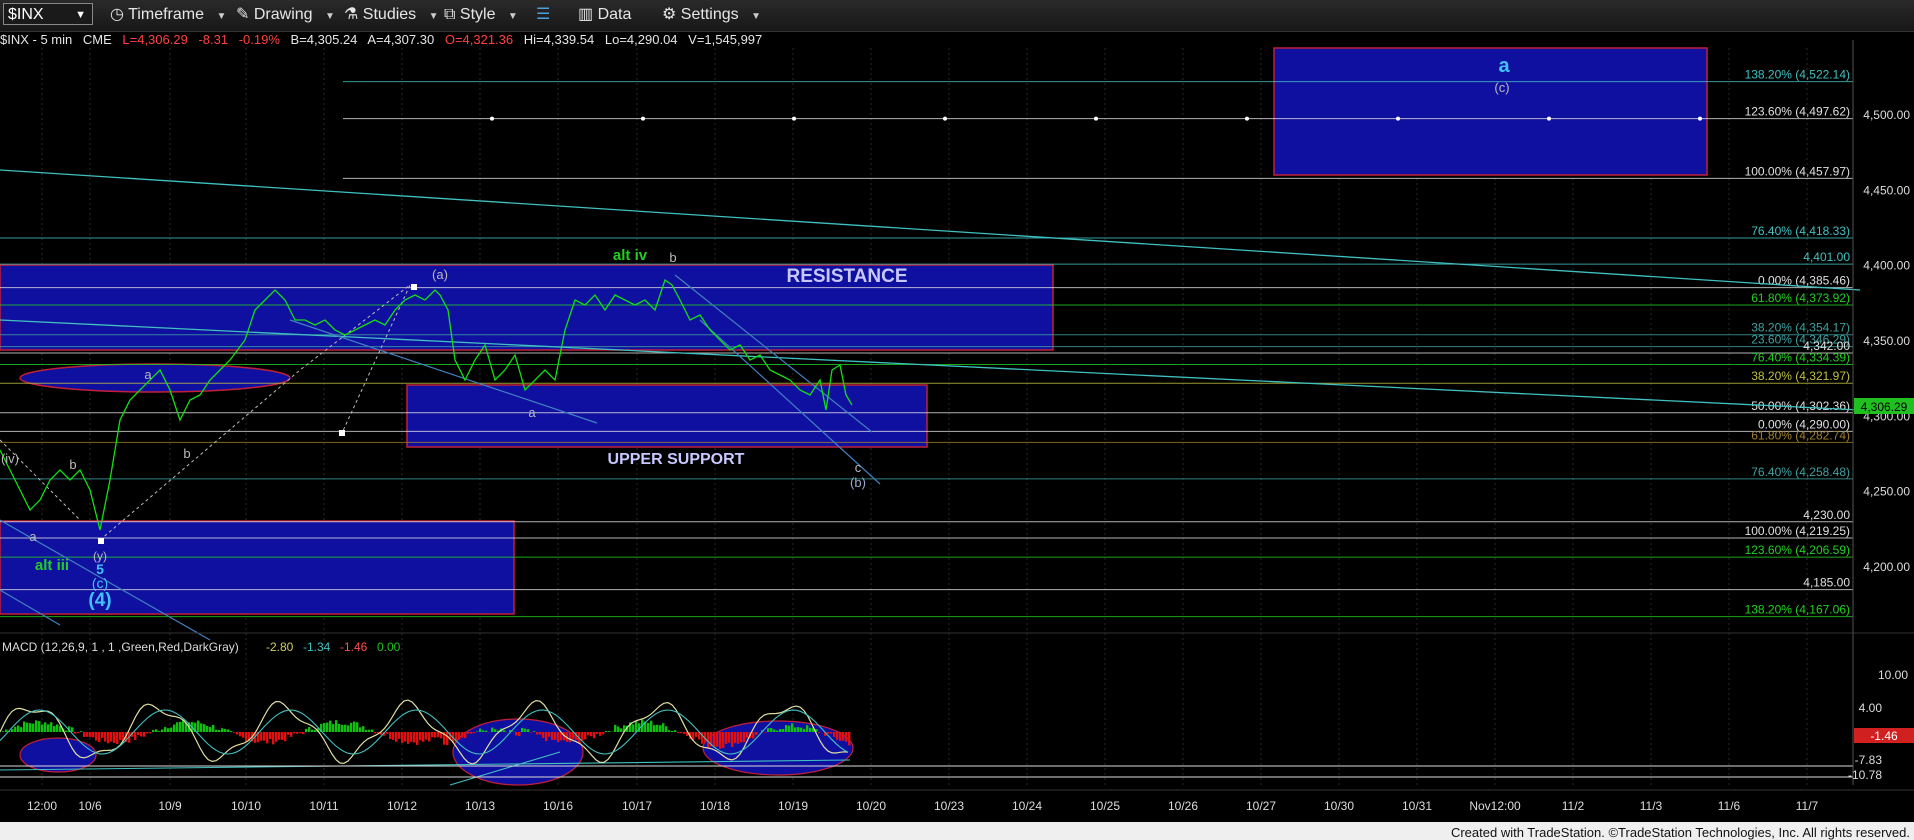  What do you see at coordinates (949, 806) in the screenshot?
I see `date-tick: 10/23` at bounding box center [949, 806].